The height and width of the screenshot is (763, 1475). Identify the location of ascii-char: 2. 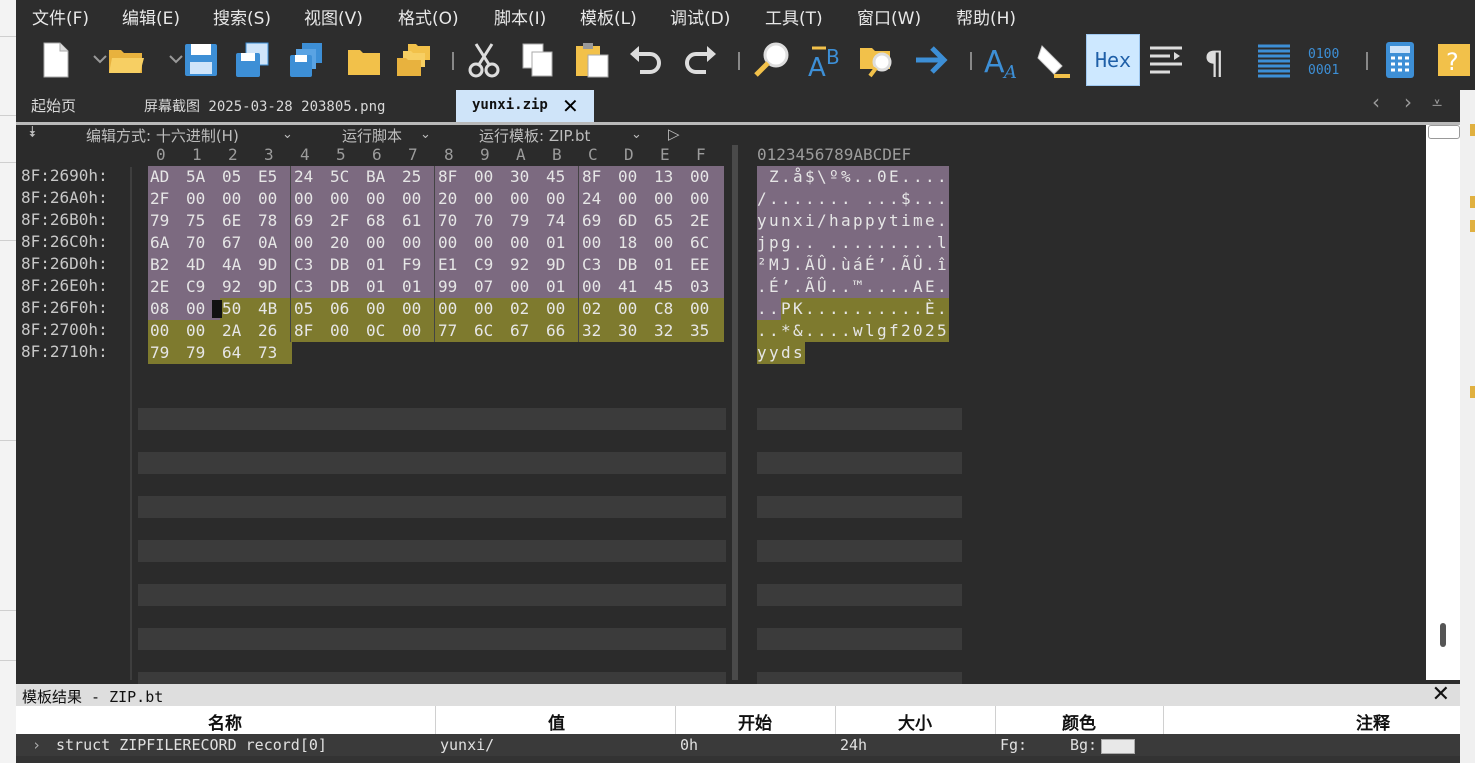
(907, 331).